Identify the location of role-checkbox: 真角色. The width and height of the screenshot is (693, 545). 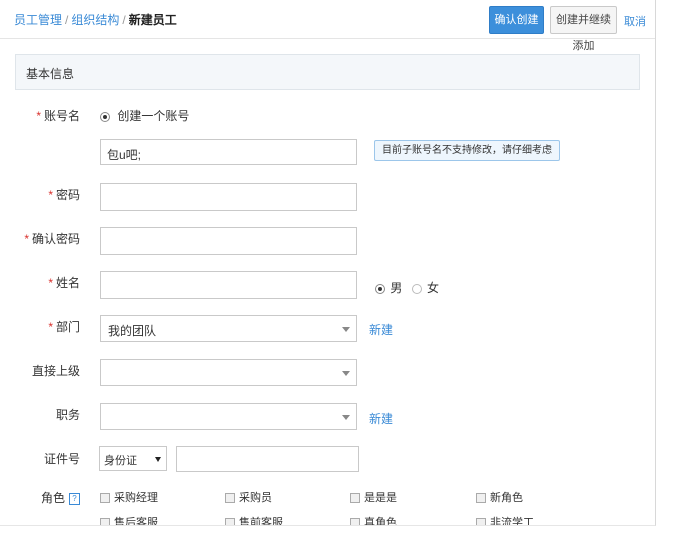
(373, 520).